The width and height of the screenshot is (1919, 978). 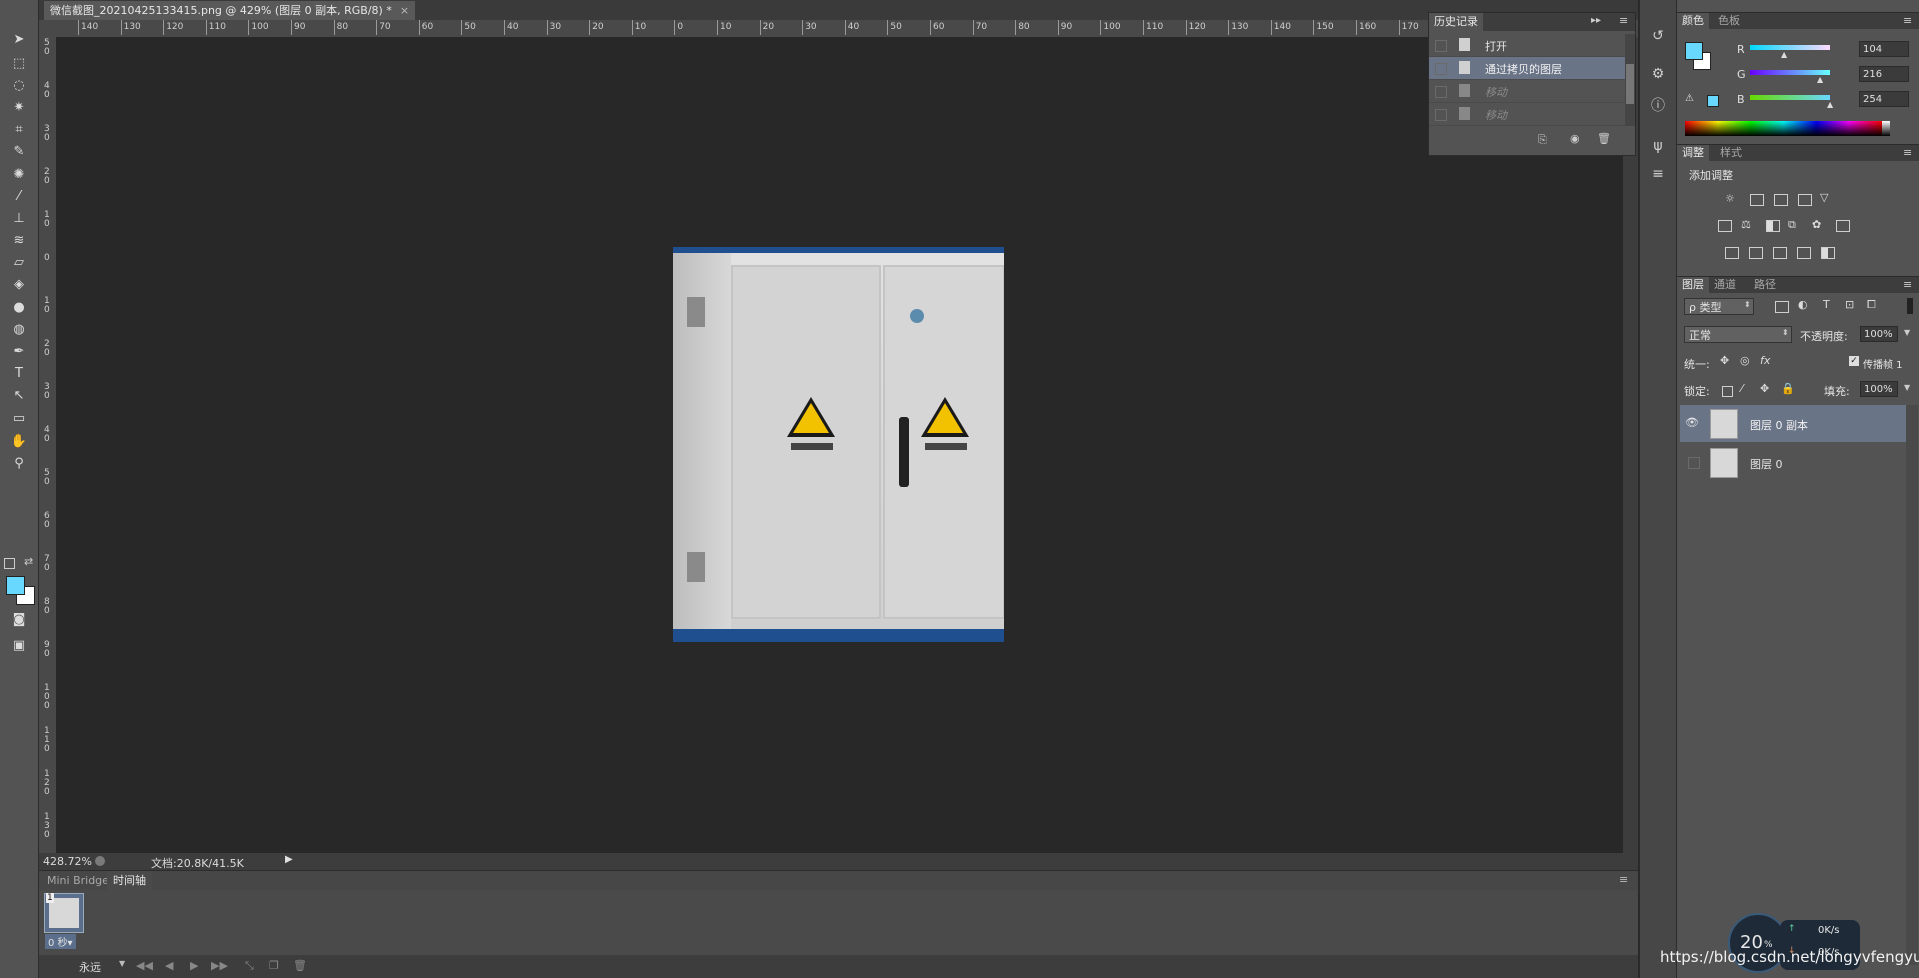 I want to click on black-white-ramp, so click(x=1886, y=128).